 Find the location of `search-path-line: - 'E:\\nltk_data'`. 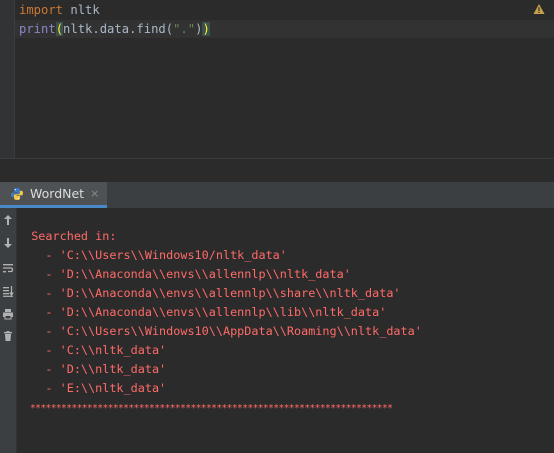

search-path-line: - 'E:\\nltk_data' is located at coordinates (92, 388).